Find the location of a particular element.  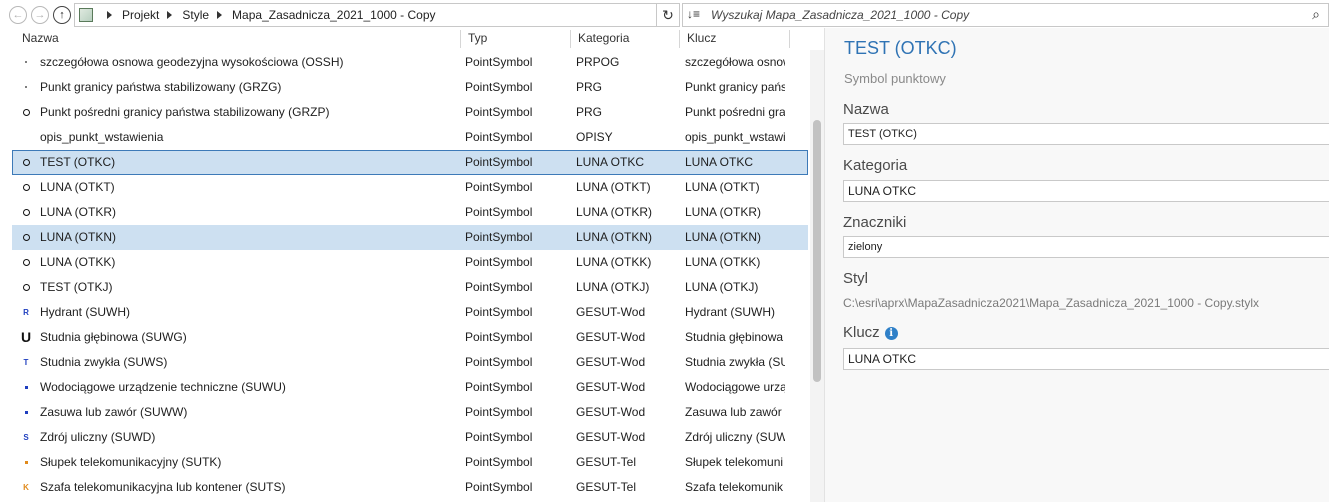

list-item: TEST (OTKC) PointSymbol LUNA OTKC LUNA OTKC is located at coordinates (410, 162).